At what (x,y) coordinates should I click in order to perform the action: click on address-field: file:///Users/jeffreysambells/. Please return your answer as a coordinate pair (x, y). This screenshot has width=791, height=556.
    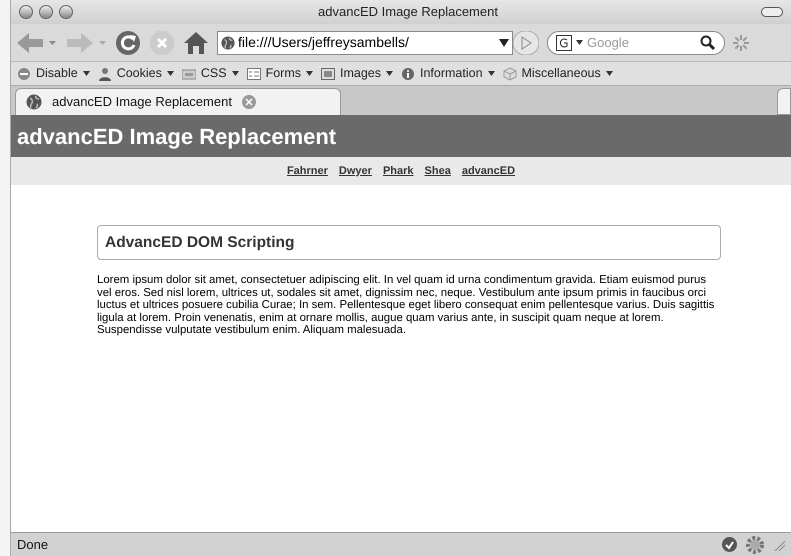
    Looking at the image, I should click on (365, 42).